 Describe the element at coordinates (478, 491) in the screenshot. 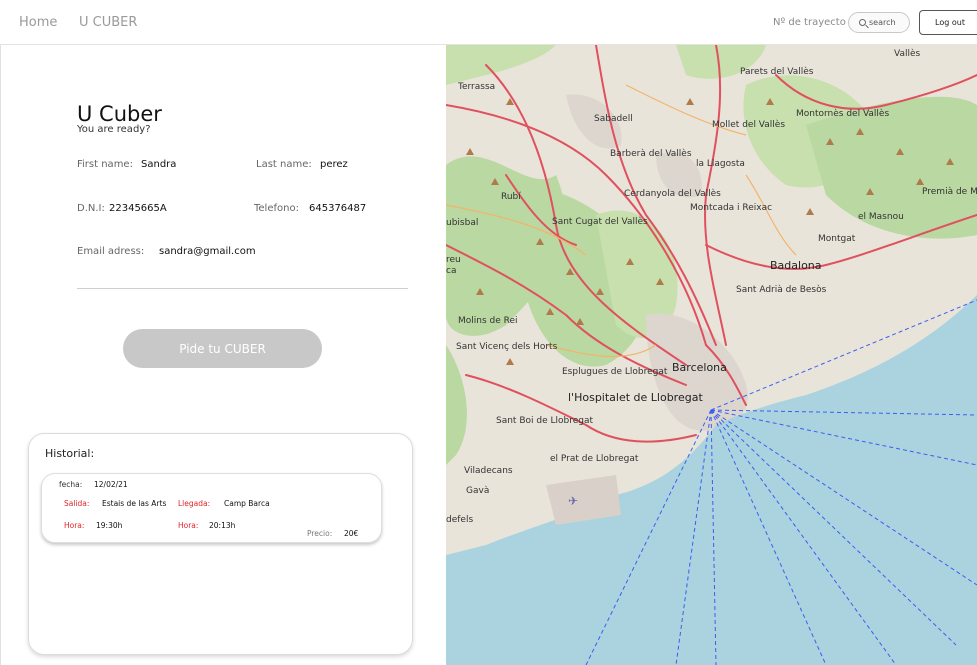

I see `map-label: Gavà` at that location.